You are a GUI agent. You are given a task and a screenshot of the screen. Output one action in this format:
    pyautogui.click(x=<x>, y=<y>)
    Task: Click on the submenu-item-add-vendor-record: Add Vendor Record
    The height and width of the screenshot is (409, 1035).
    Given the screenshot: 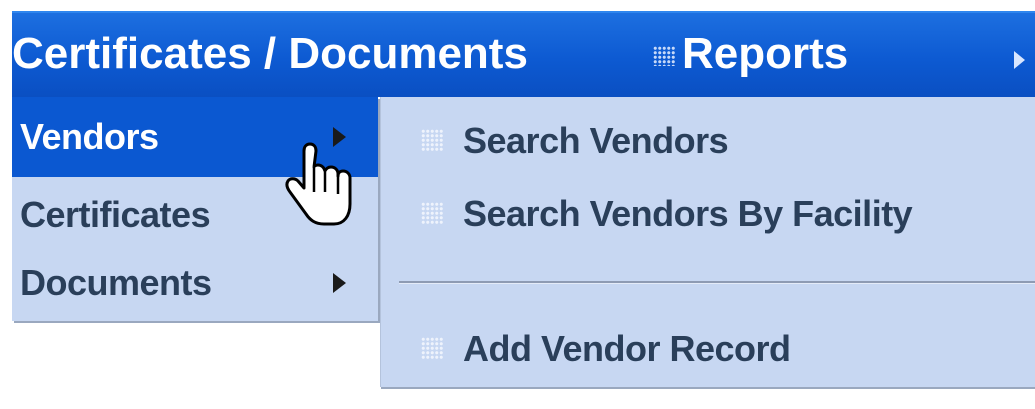 What is the action you would take?
    pyautogui.click(x=708, y=349)
    